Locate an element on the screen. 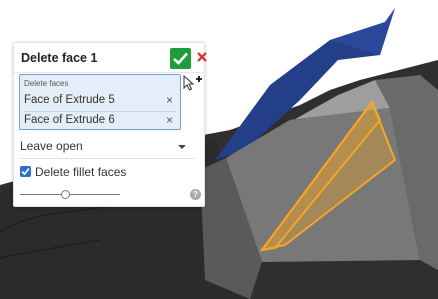  cancel-button is located at coordinates (202, 57).